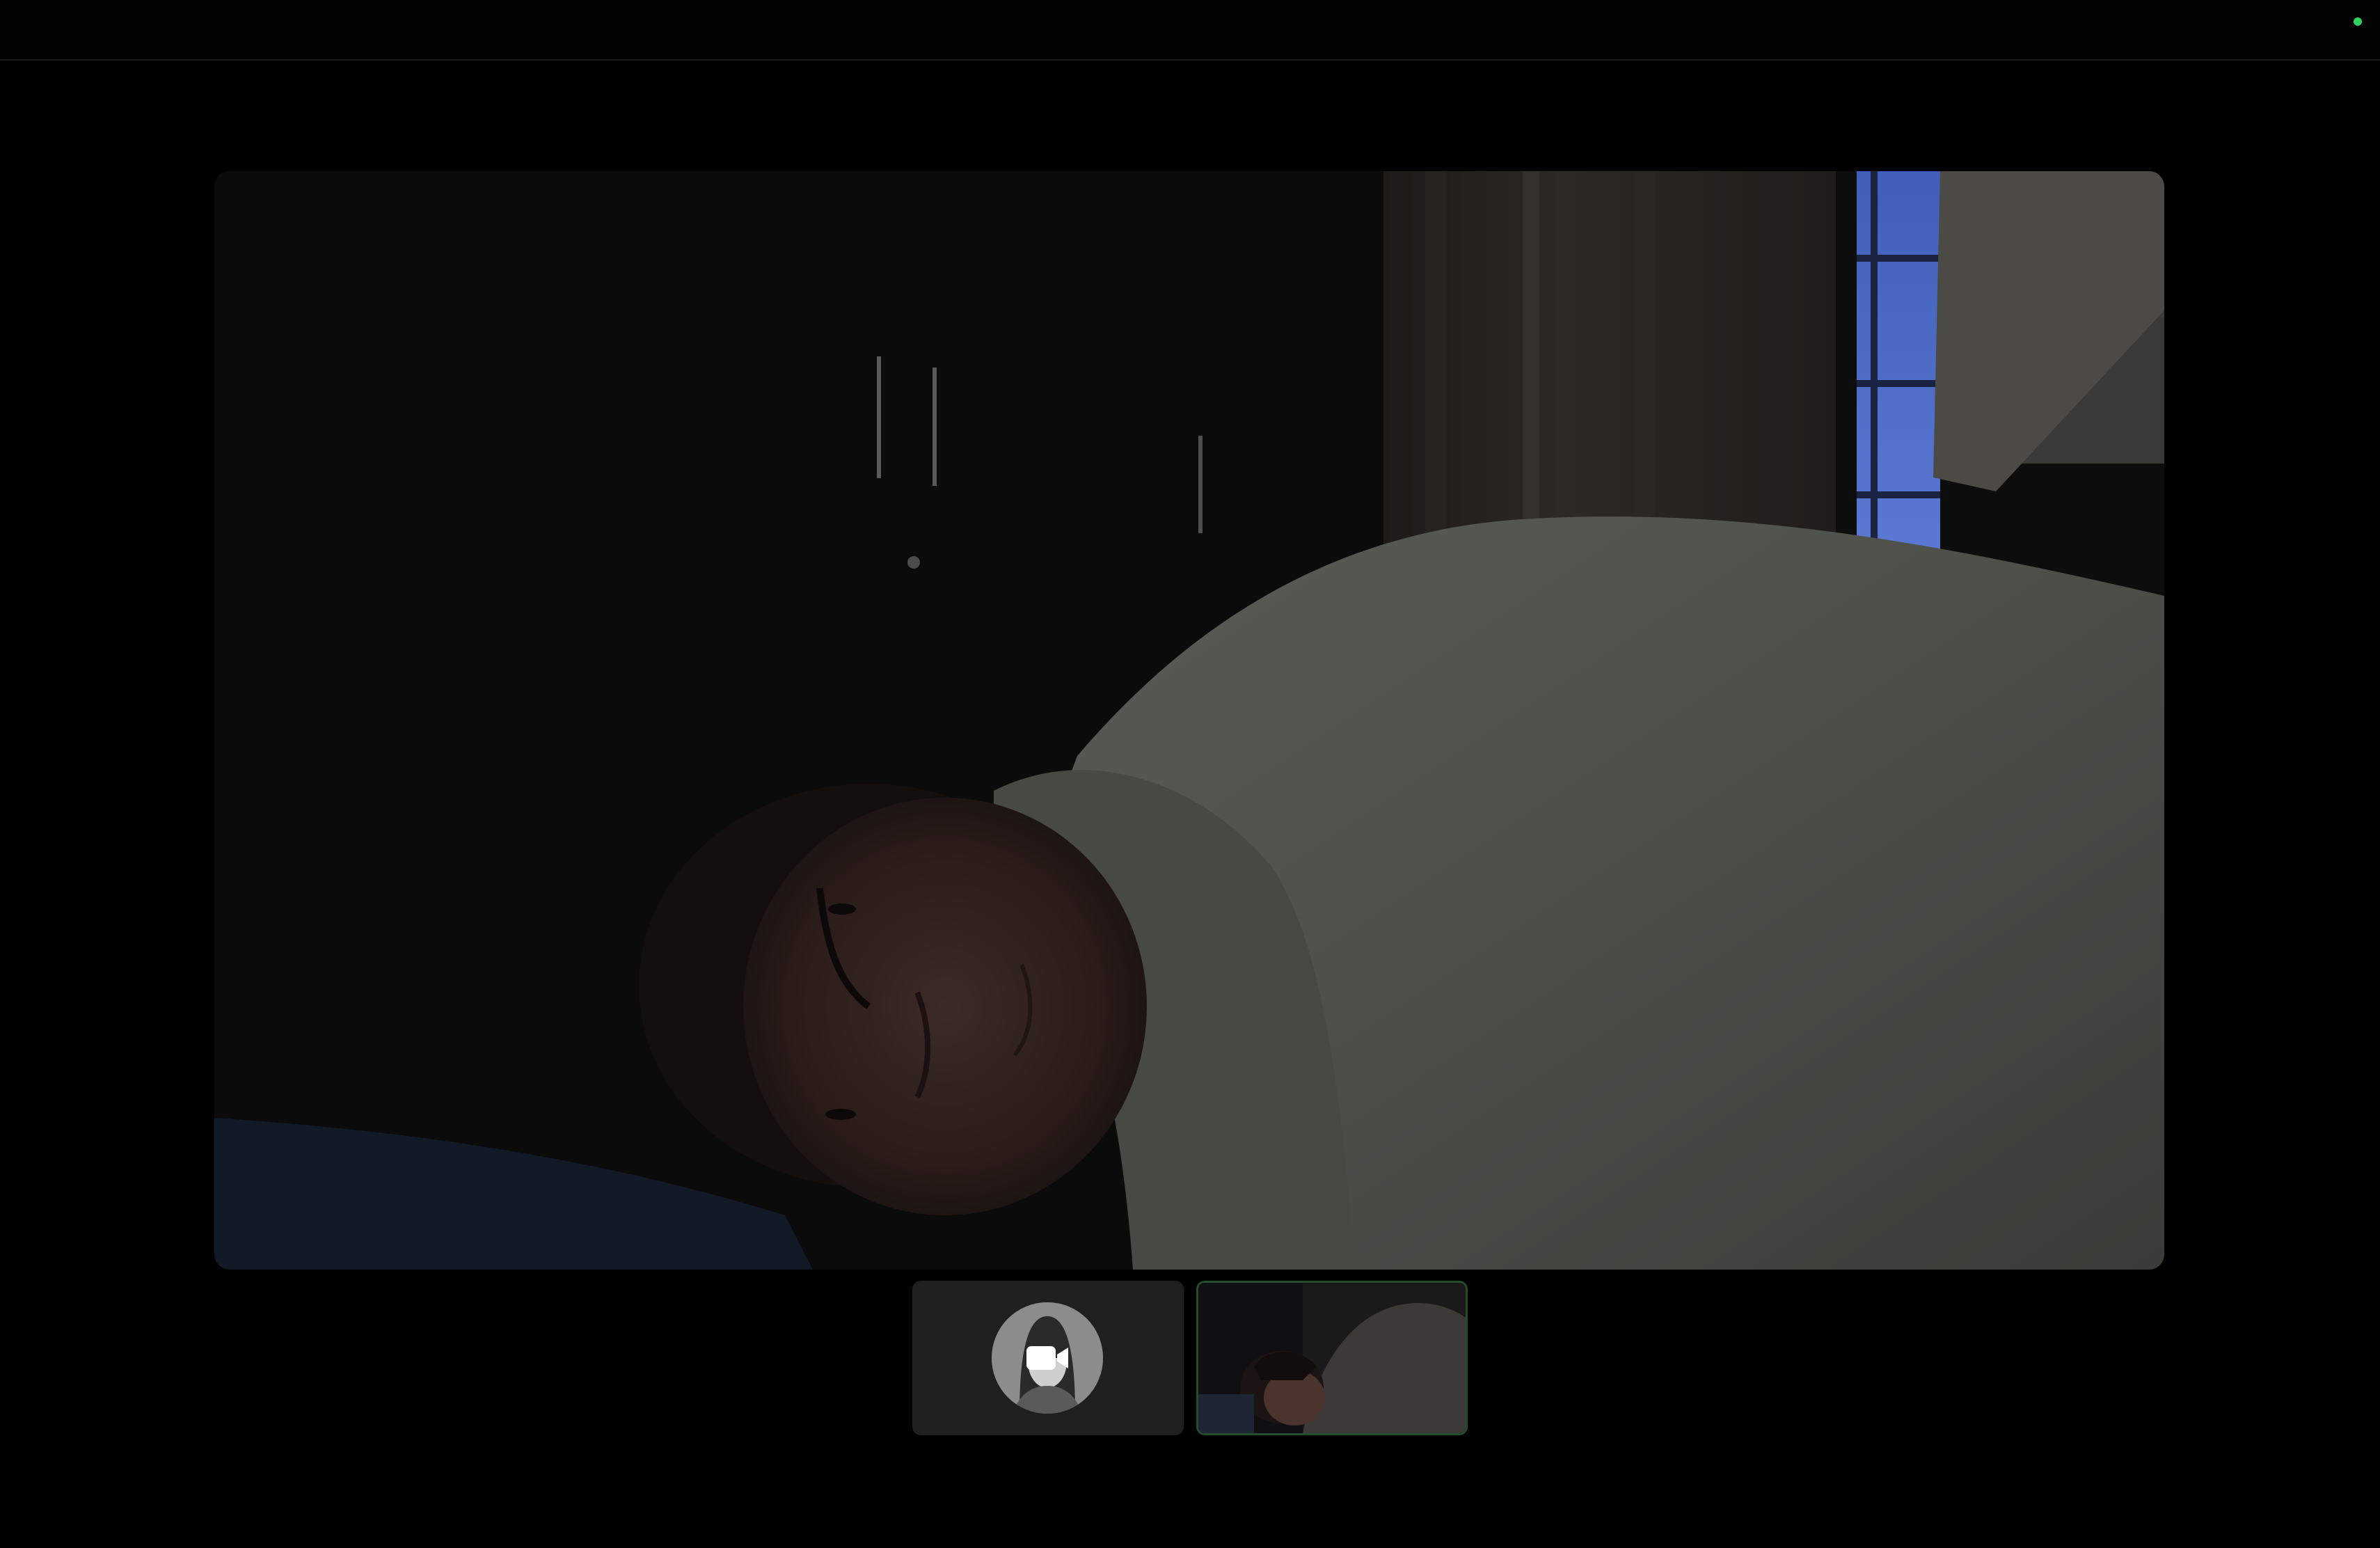 Image resolution: width=2380 pixels, height=1548 pixels. What do you see at coordinates (2358, 21) in the screenshot?
I see `connection-status-indicator` at bounding box center [2358, 21].